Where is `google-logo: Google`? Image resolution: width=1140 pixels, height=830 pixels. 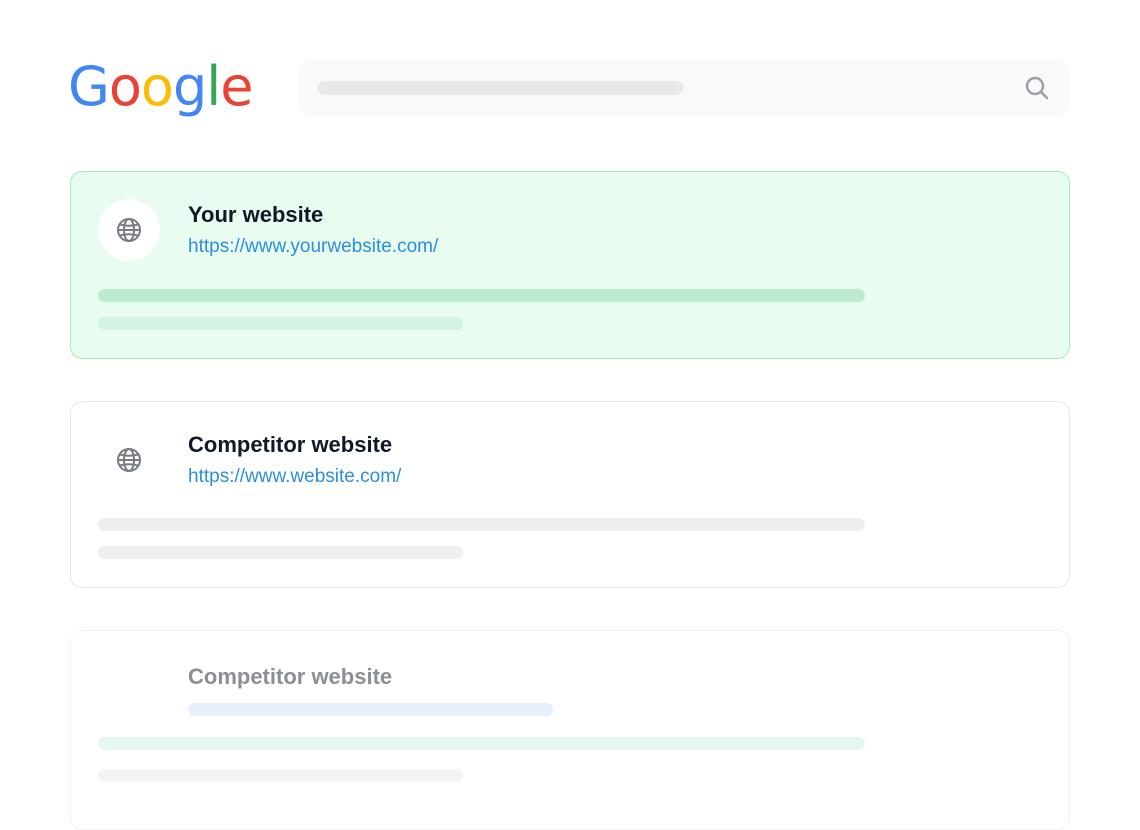
google-logo: Google is located at coordinates (160, 87).